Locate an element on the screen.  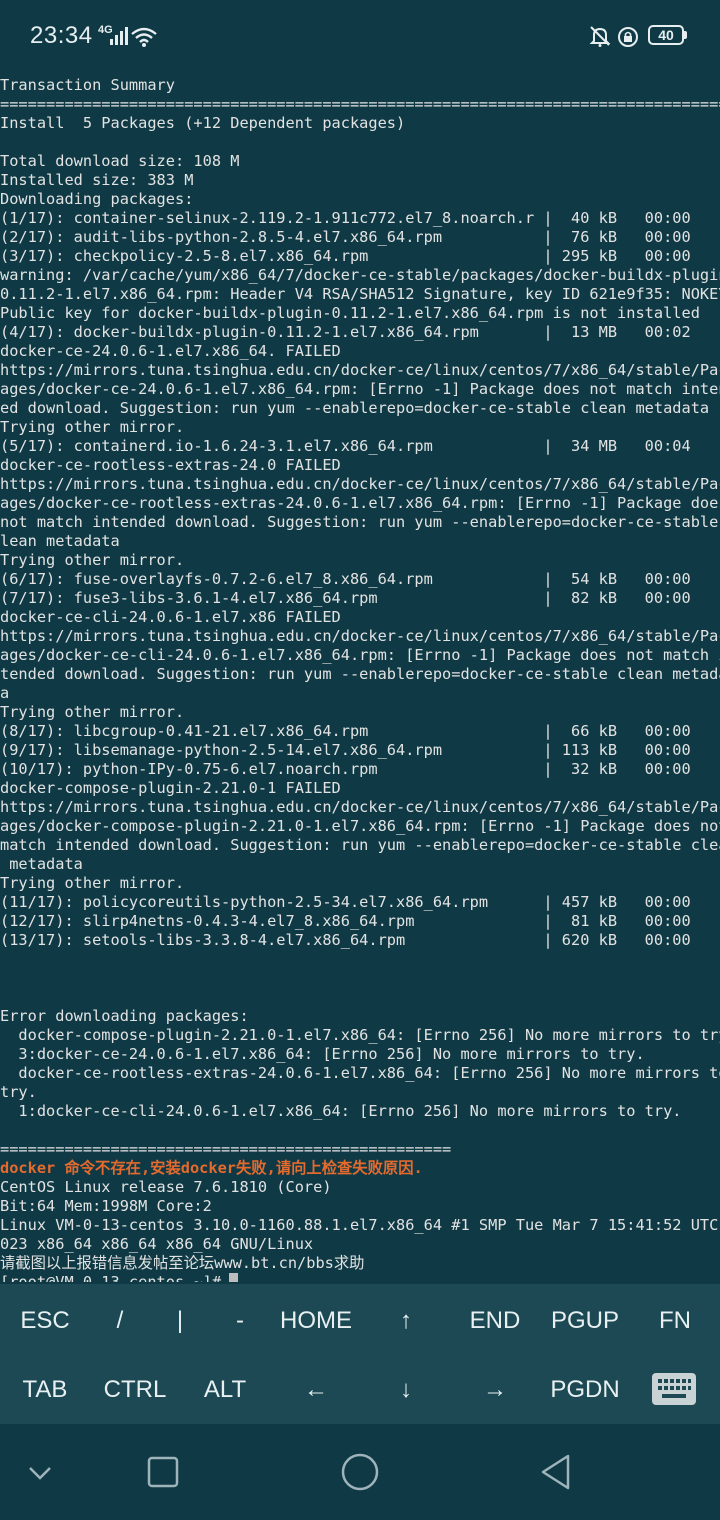
terminal-line: CentOS Linux release 7.6.1810 (Core) is located at coordinates (166, 1187).